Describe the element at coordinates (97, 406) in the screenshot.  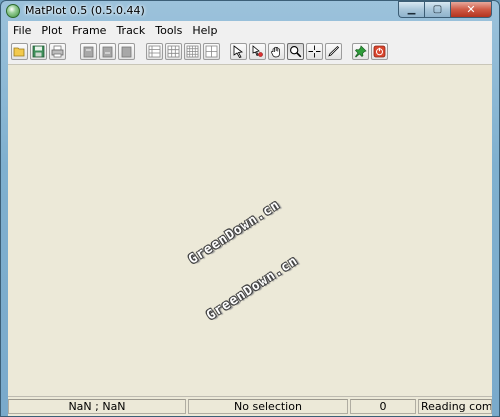
I see `status-coordinates: NaN ; NaN` at that location.